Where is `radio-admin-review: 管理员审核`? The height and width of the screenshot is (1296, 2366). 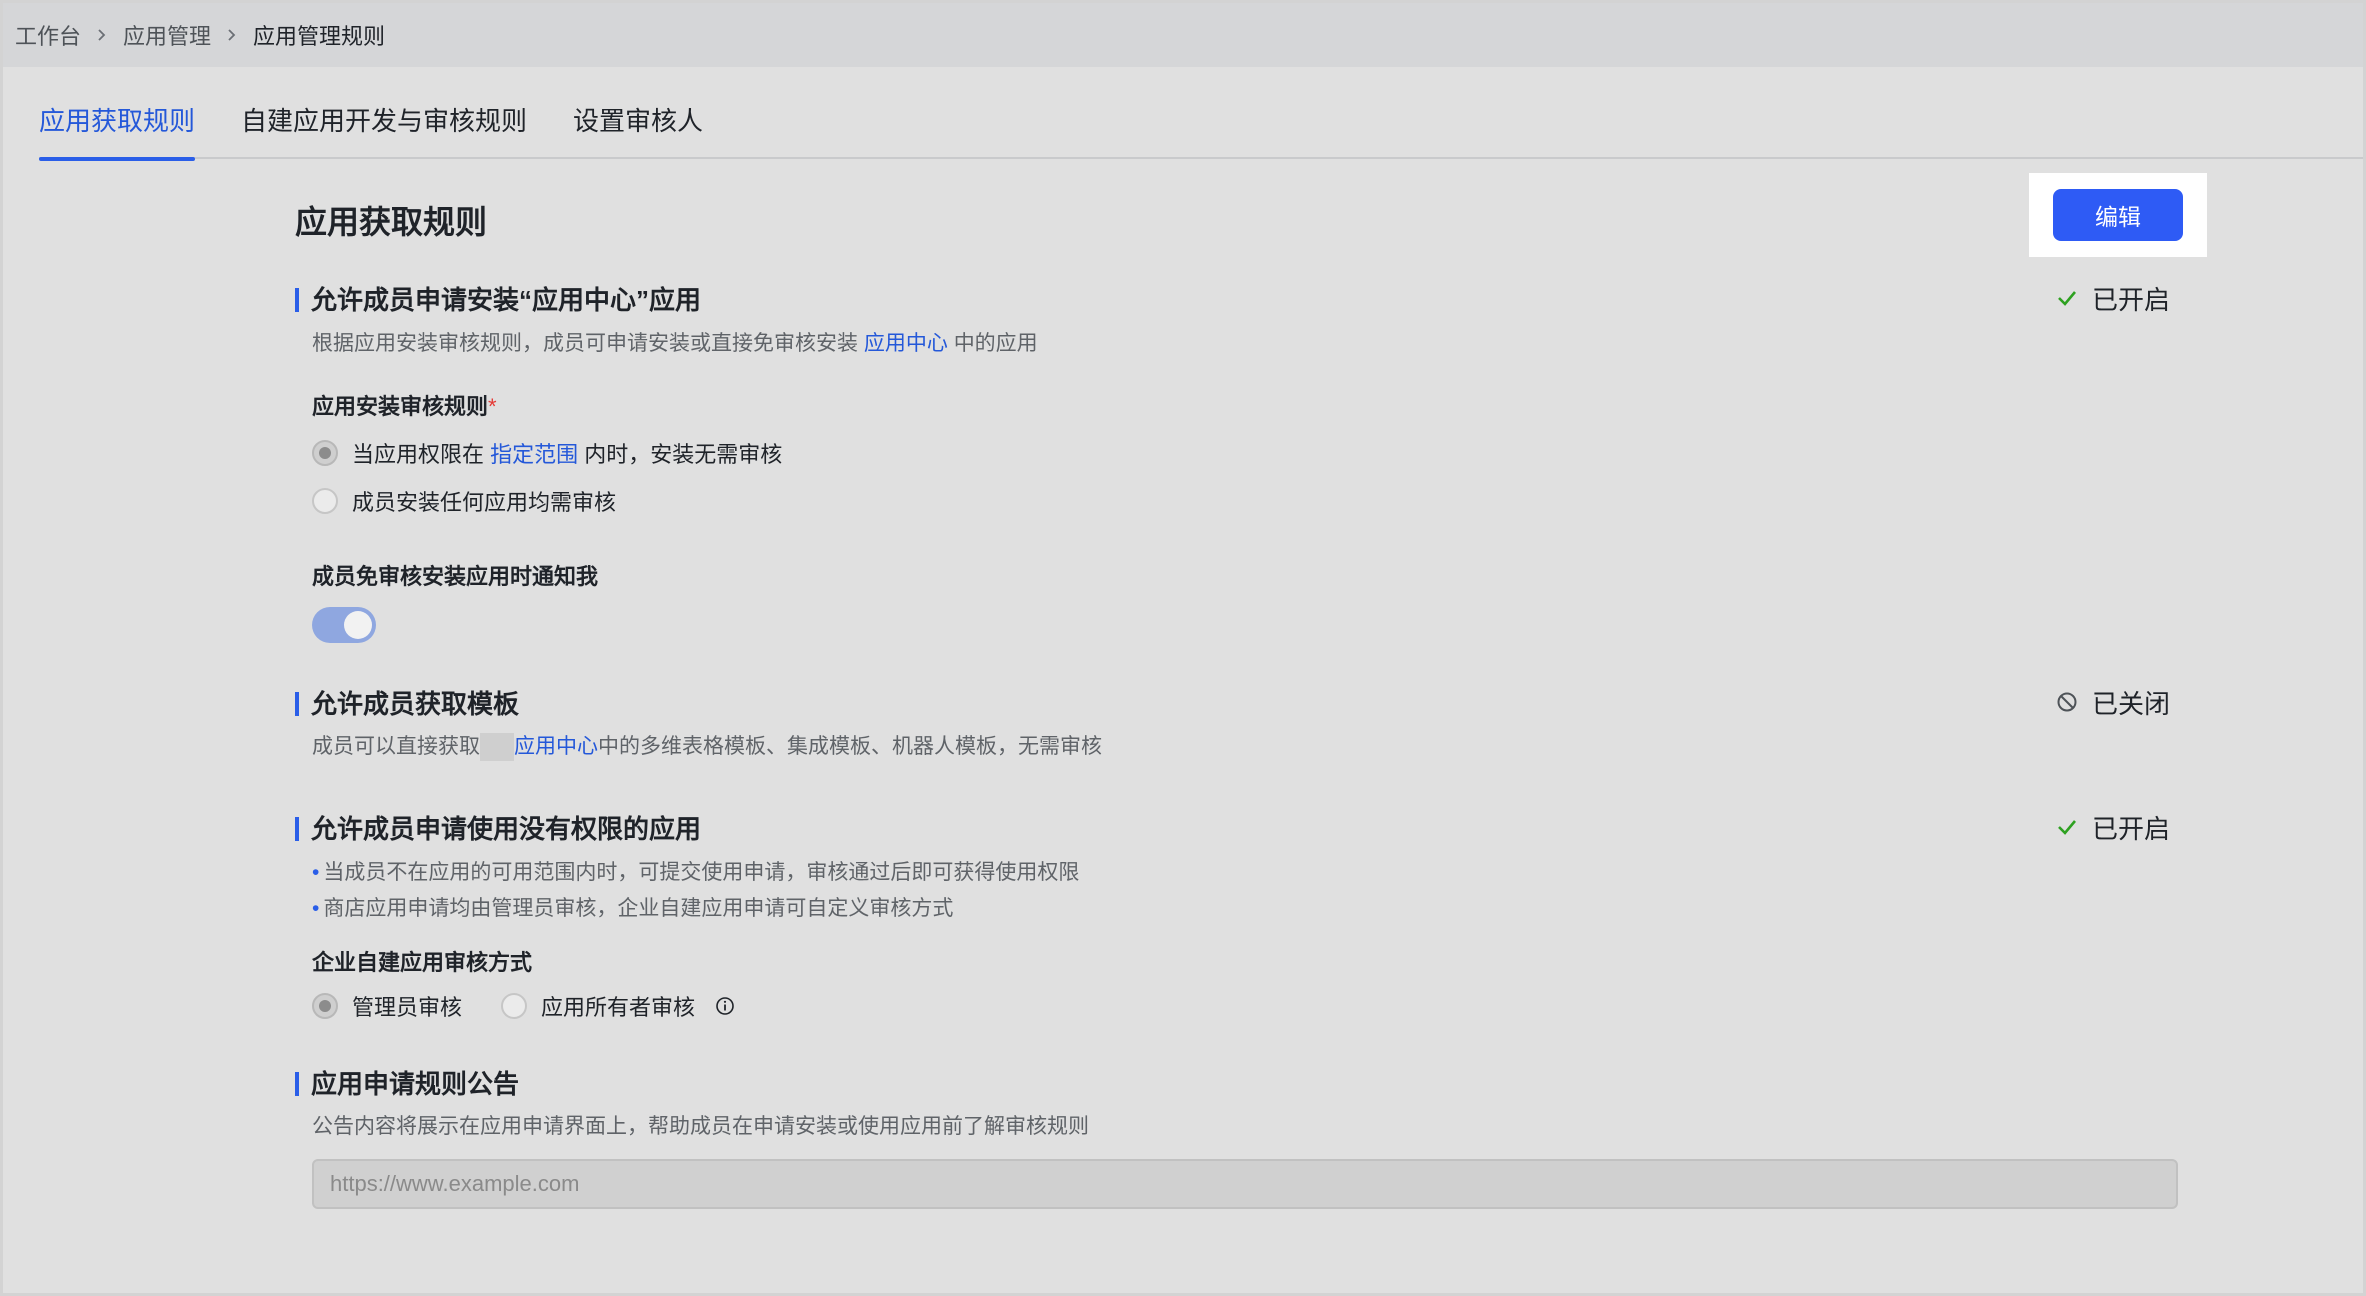
radio-admin-review: 管理员审核 is located at coordinates (387, 1006).